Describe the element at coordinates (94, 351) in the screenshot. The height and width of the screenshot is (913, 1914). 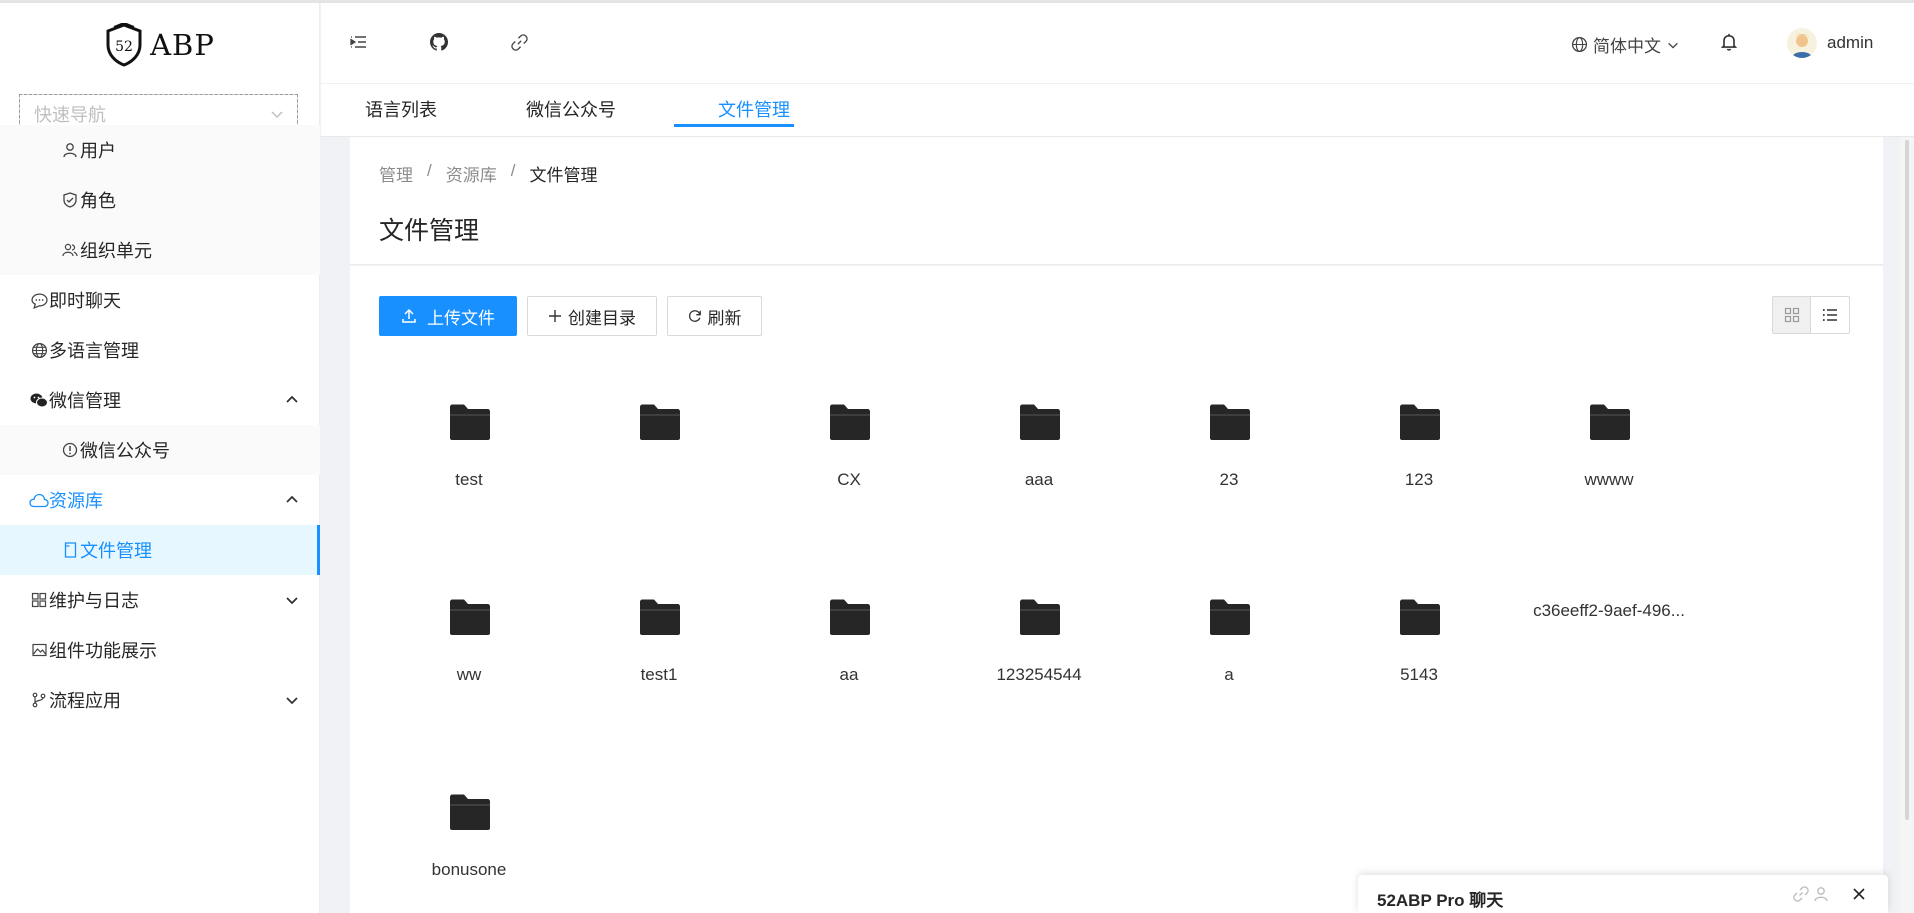
I see `sidebar-item-label: 多语言管理` at that location.